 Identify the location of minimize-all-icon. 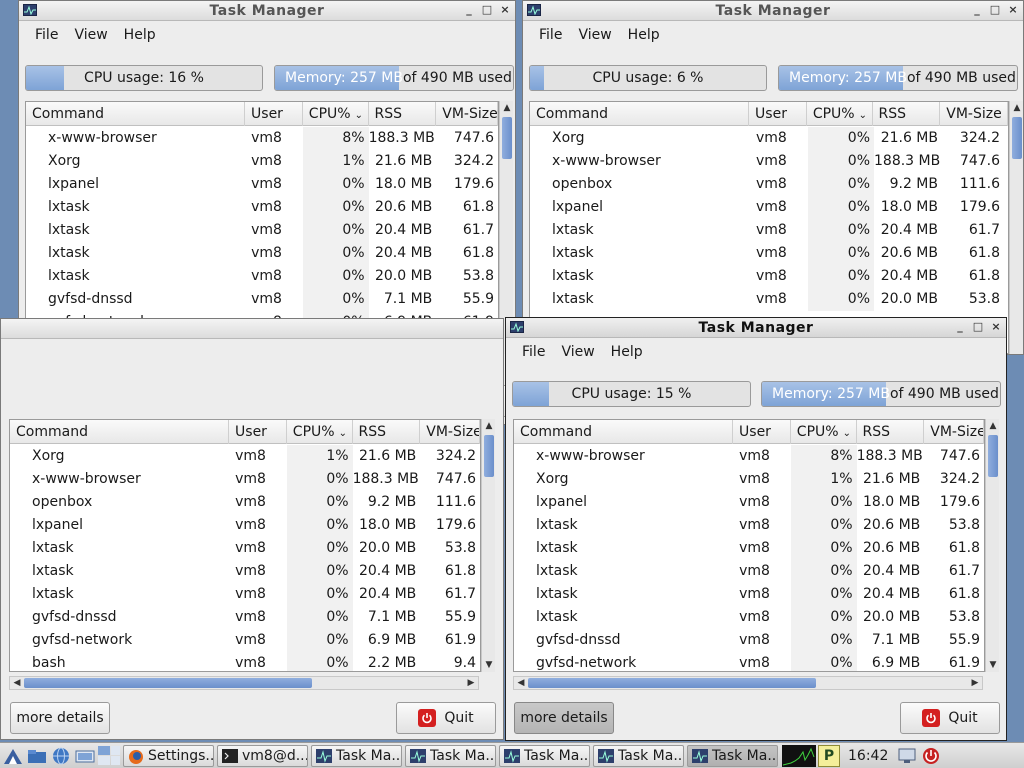
(85, 756).